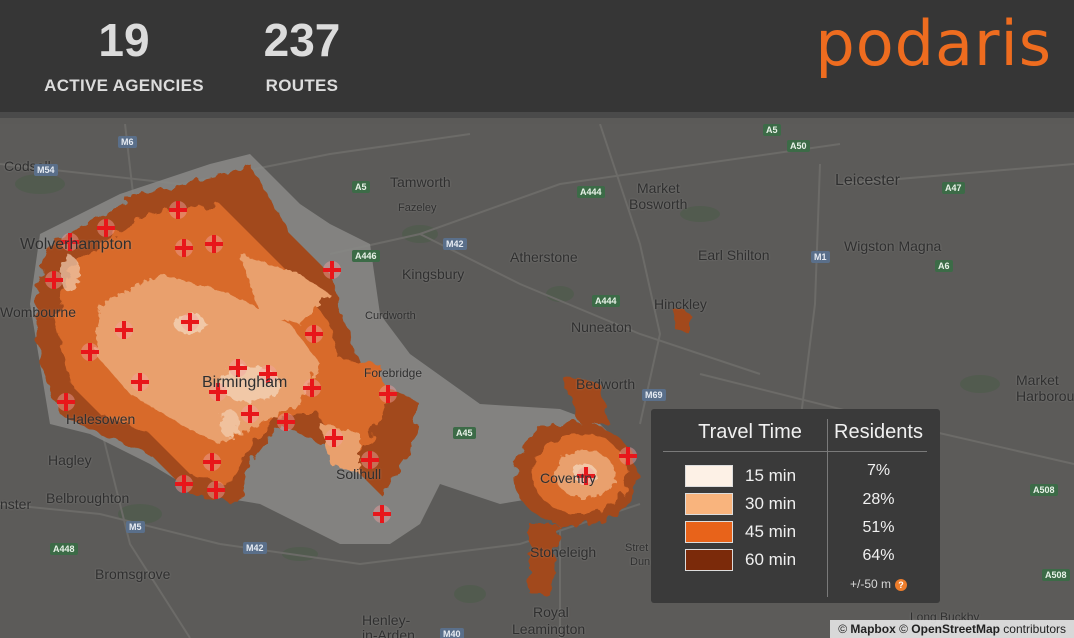  Describe the element at coordinates (750, 432) in the screenshot. I see `legend-travel-time-title: Travel Time` at that location.